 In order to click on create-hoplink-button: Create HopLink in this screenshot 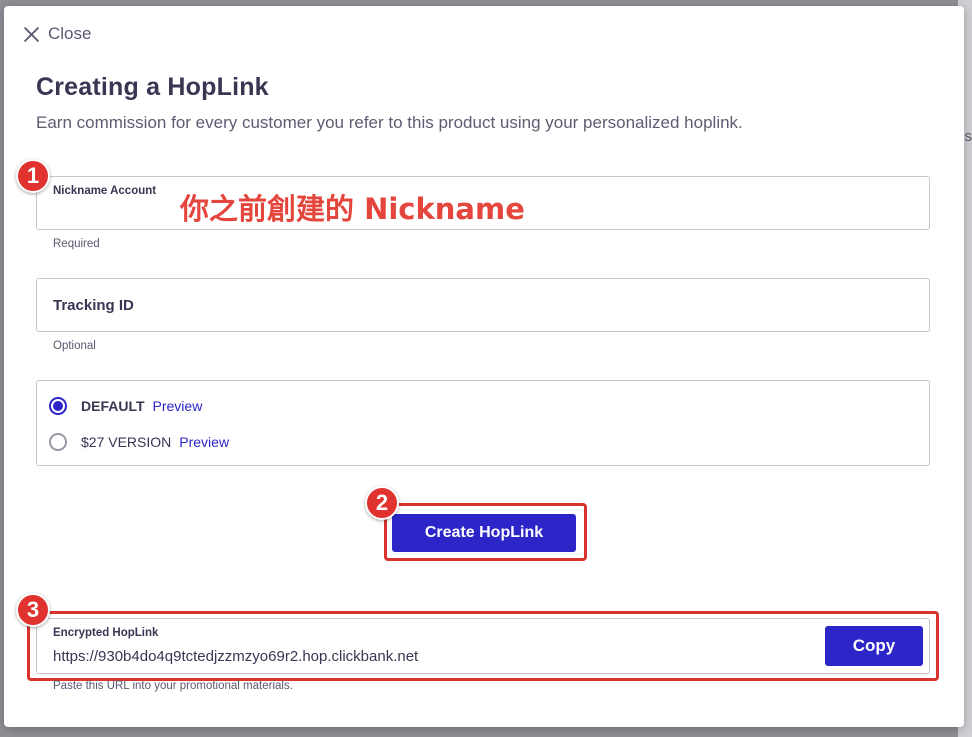, I will do `click(484, 533)`.